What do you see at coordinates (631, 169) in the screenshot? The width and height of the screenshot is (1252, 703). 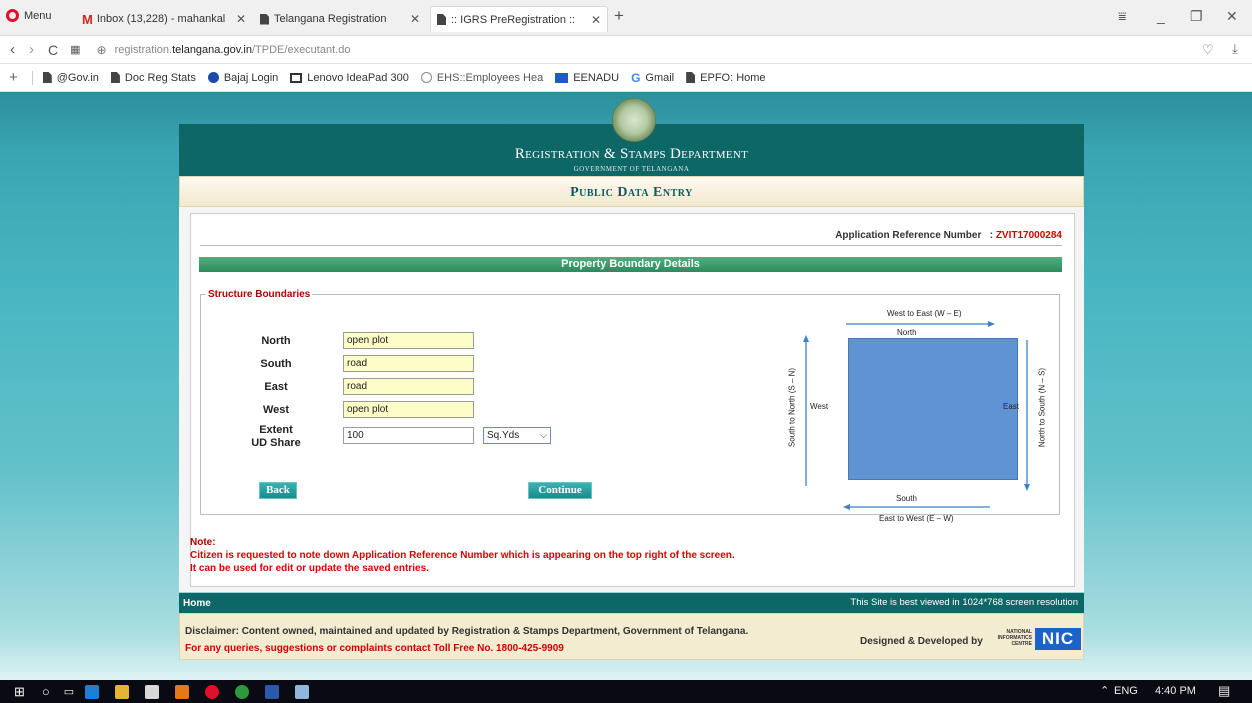 I see `government-name: GOVERNMENT OF TELANGANA` at bounding box center [631, 169].